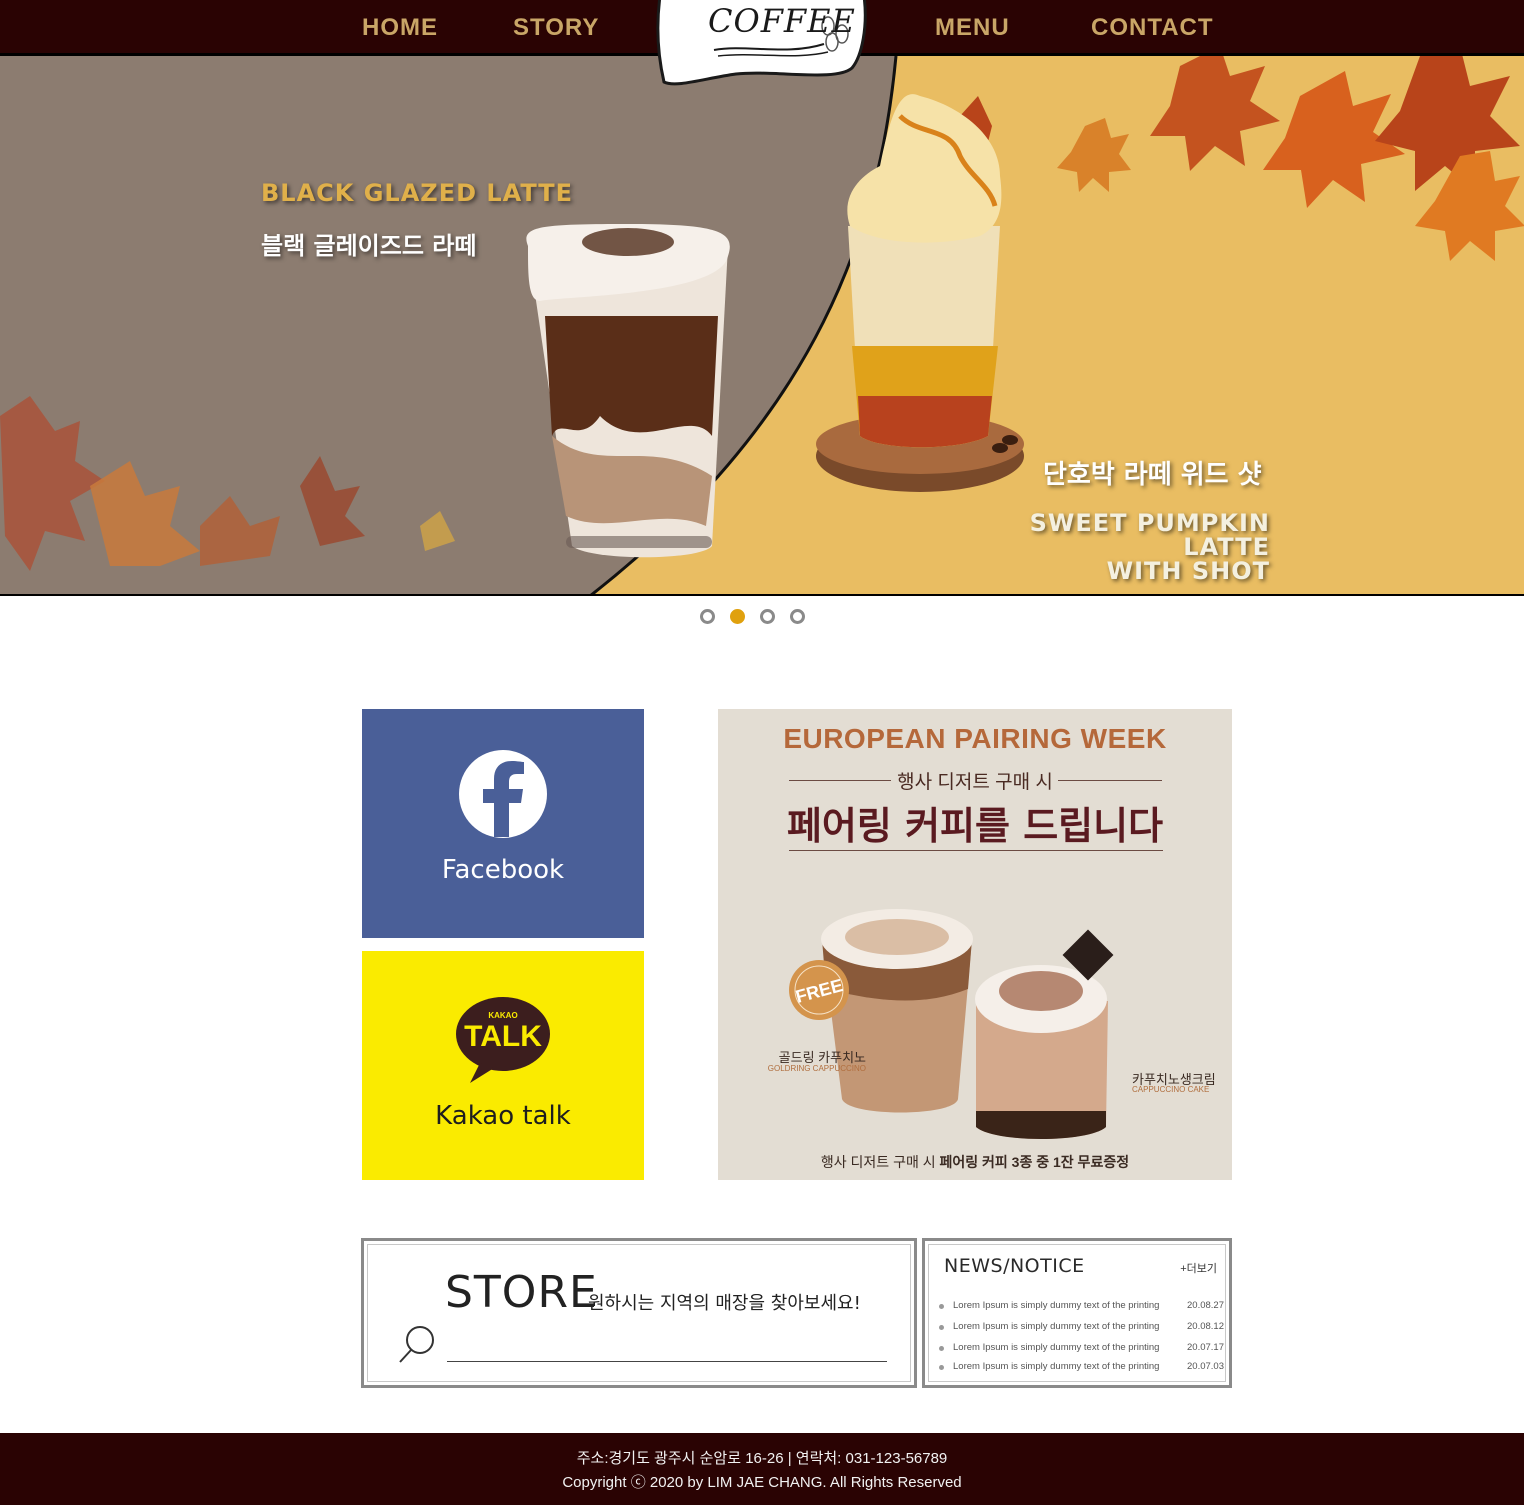 This screenshot has height=1505, width=1524. What do you see at coordinates (667, 1351) in the screenshot?
I see `store-search-input` at bounding box center [667, 1351].